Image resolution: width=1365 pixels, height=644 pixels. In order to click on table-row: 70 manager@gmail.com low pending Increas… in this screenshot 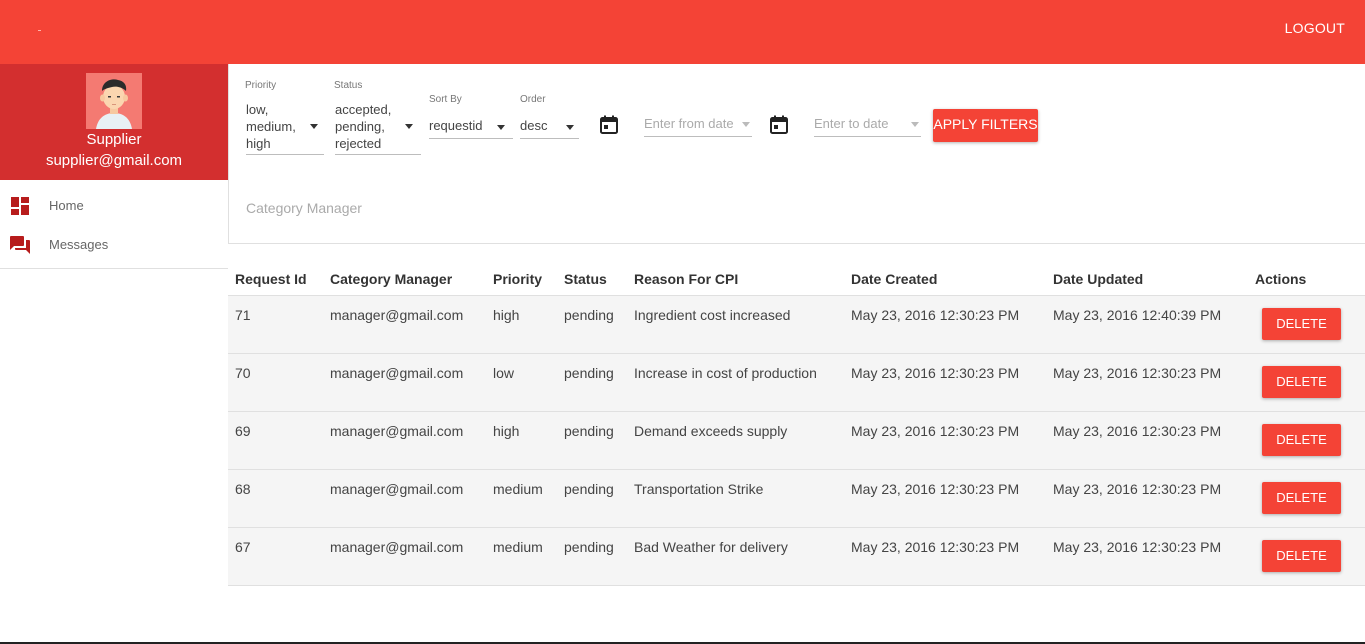, I will do `click(796, 383)`.